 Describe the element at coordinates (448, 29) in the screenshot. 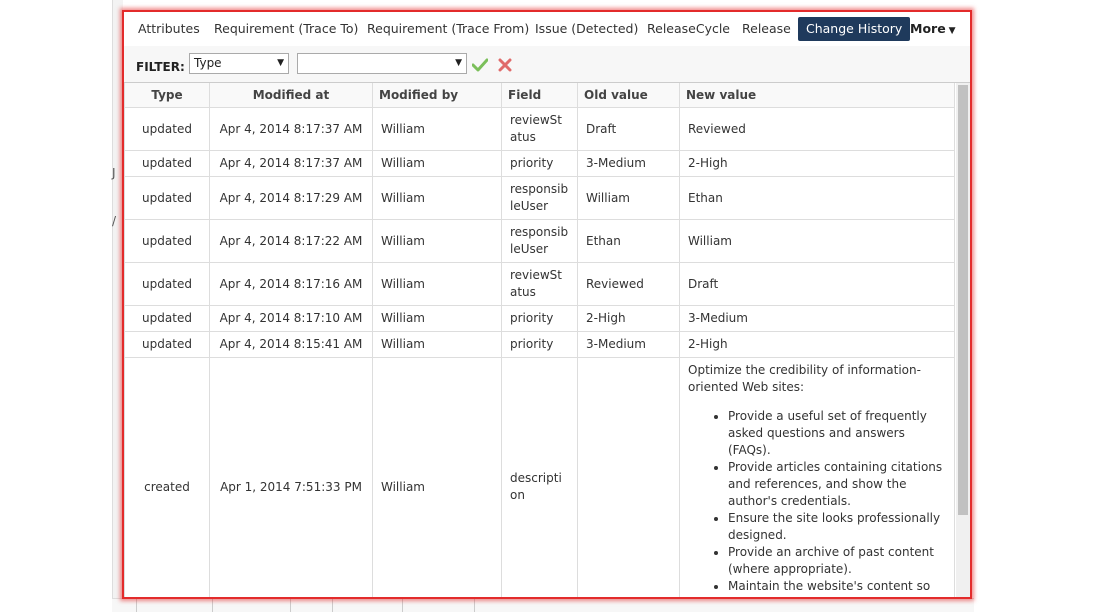

I see `tab-requirement-trace-from: Requirement (Trace From)` at that location.